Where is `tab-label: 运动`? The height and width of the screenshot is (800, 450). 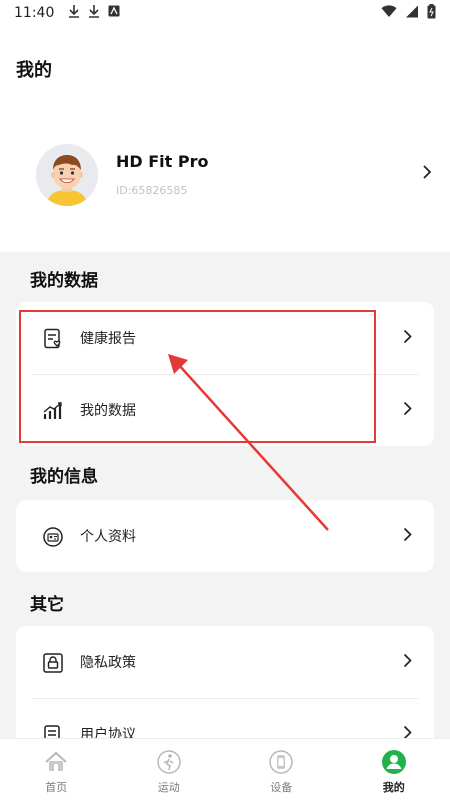 tab-label: 运动 is located at coordinates (168, 787).